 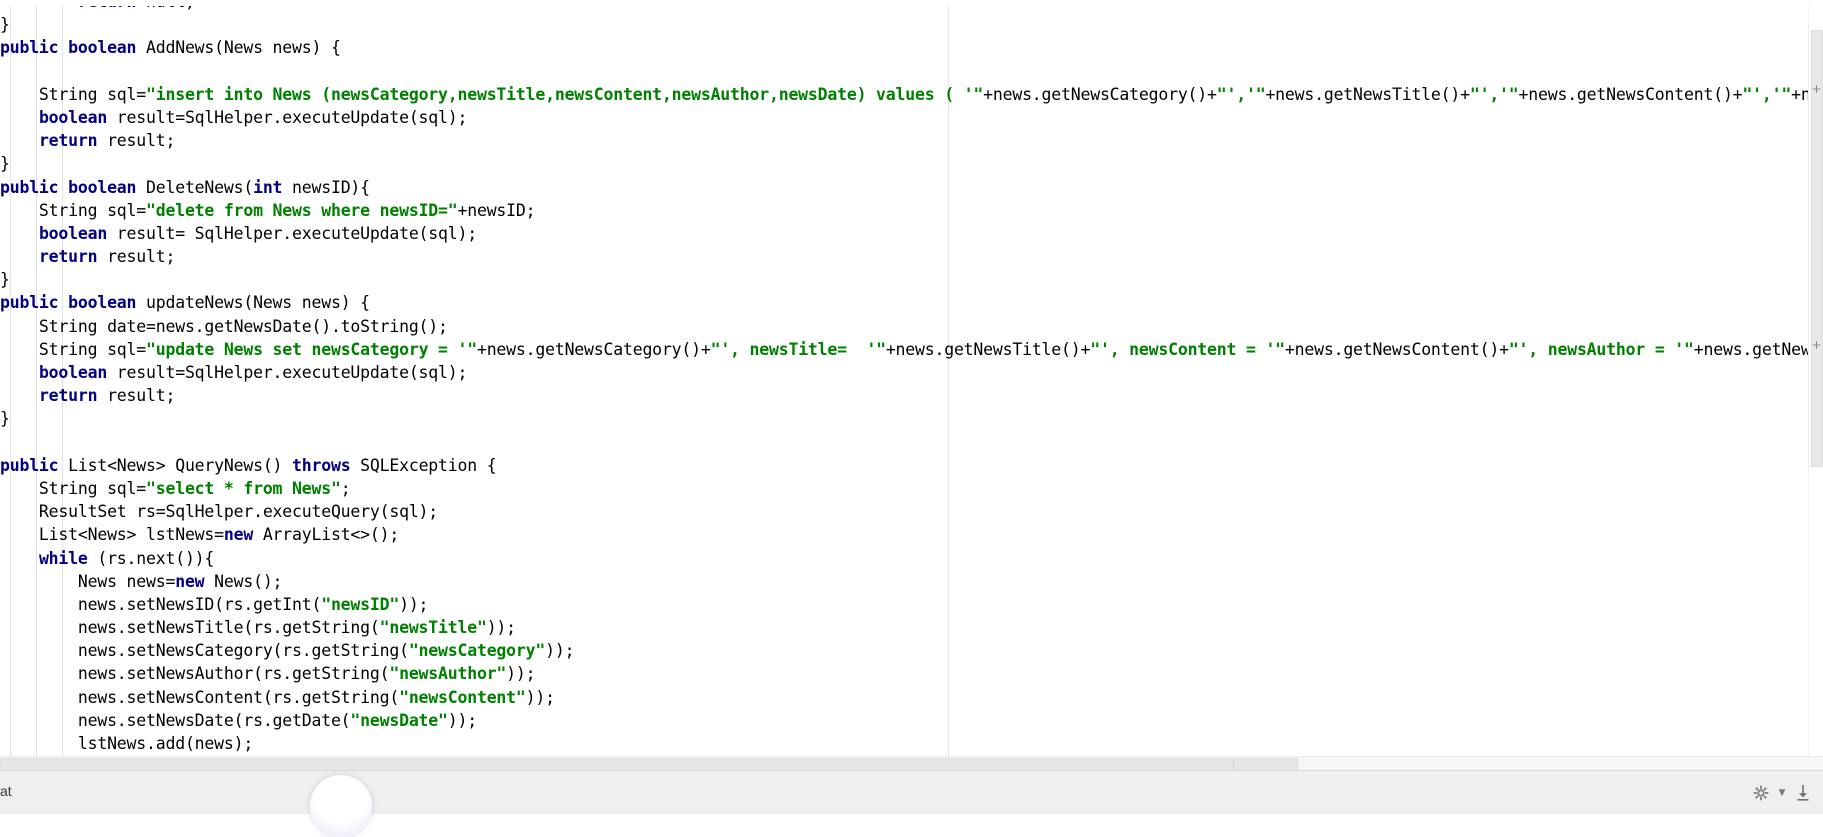 What do you see at coordinates (360, 604) in the screenshot?
I see `code-token: "newsID"` at bounding box center [360, 604].